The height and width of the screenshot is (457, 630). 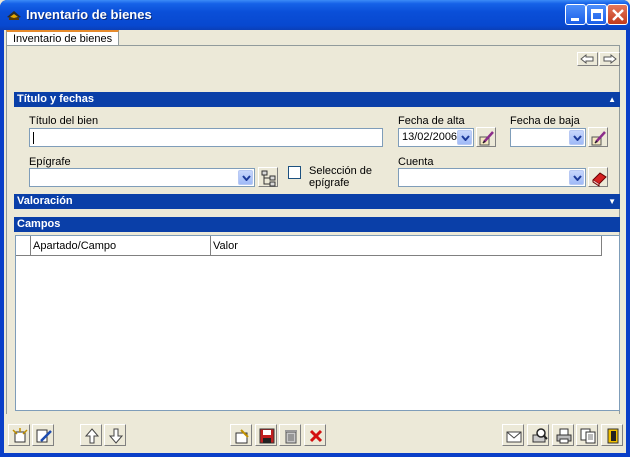 I want to click on epigrafe-tree-button, so click(x=268, y=177).